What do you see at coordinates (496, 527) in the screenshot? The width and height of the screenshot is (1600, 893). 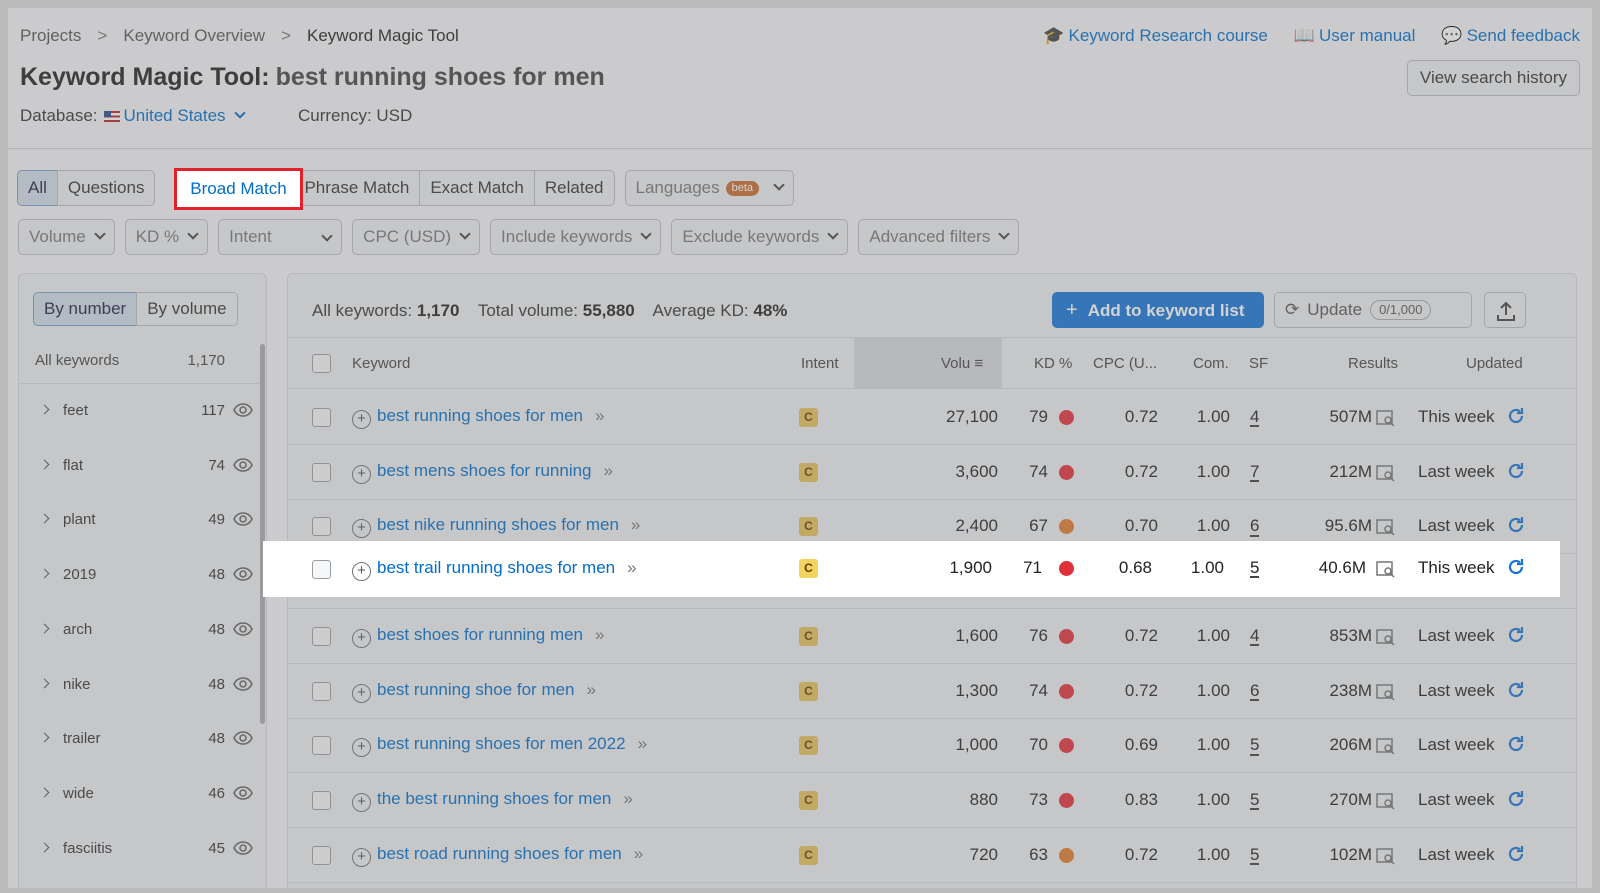 I see `keyword-link: + best nike running shoes for men»` at bounding box center [496, 527].